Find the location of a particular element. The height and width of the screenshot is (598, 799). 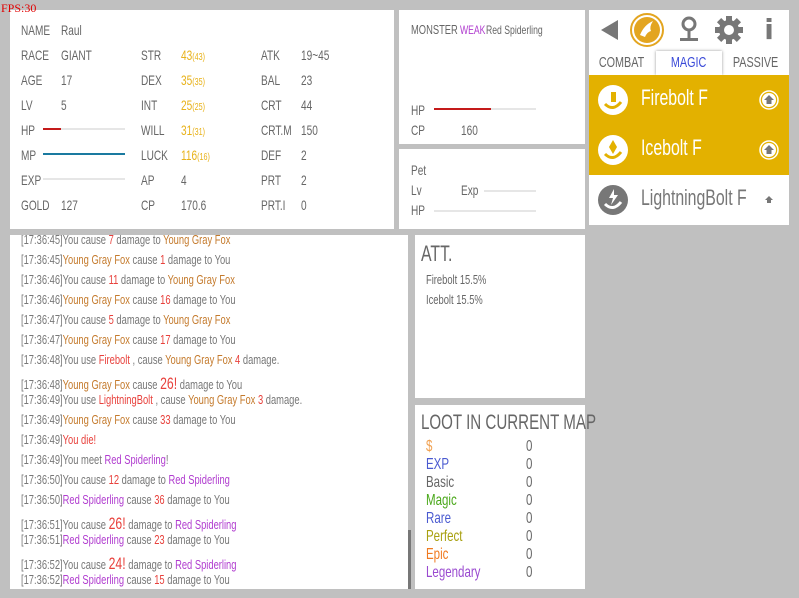

log-segment: ! is located at coordinates (167, 459).